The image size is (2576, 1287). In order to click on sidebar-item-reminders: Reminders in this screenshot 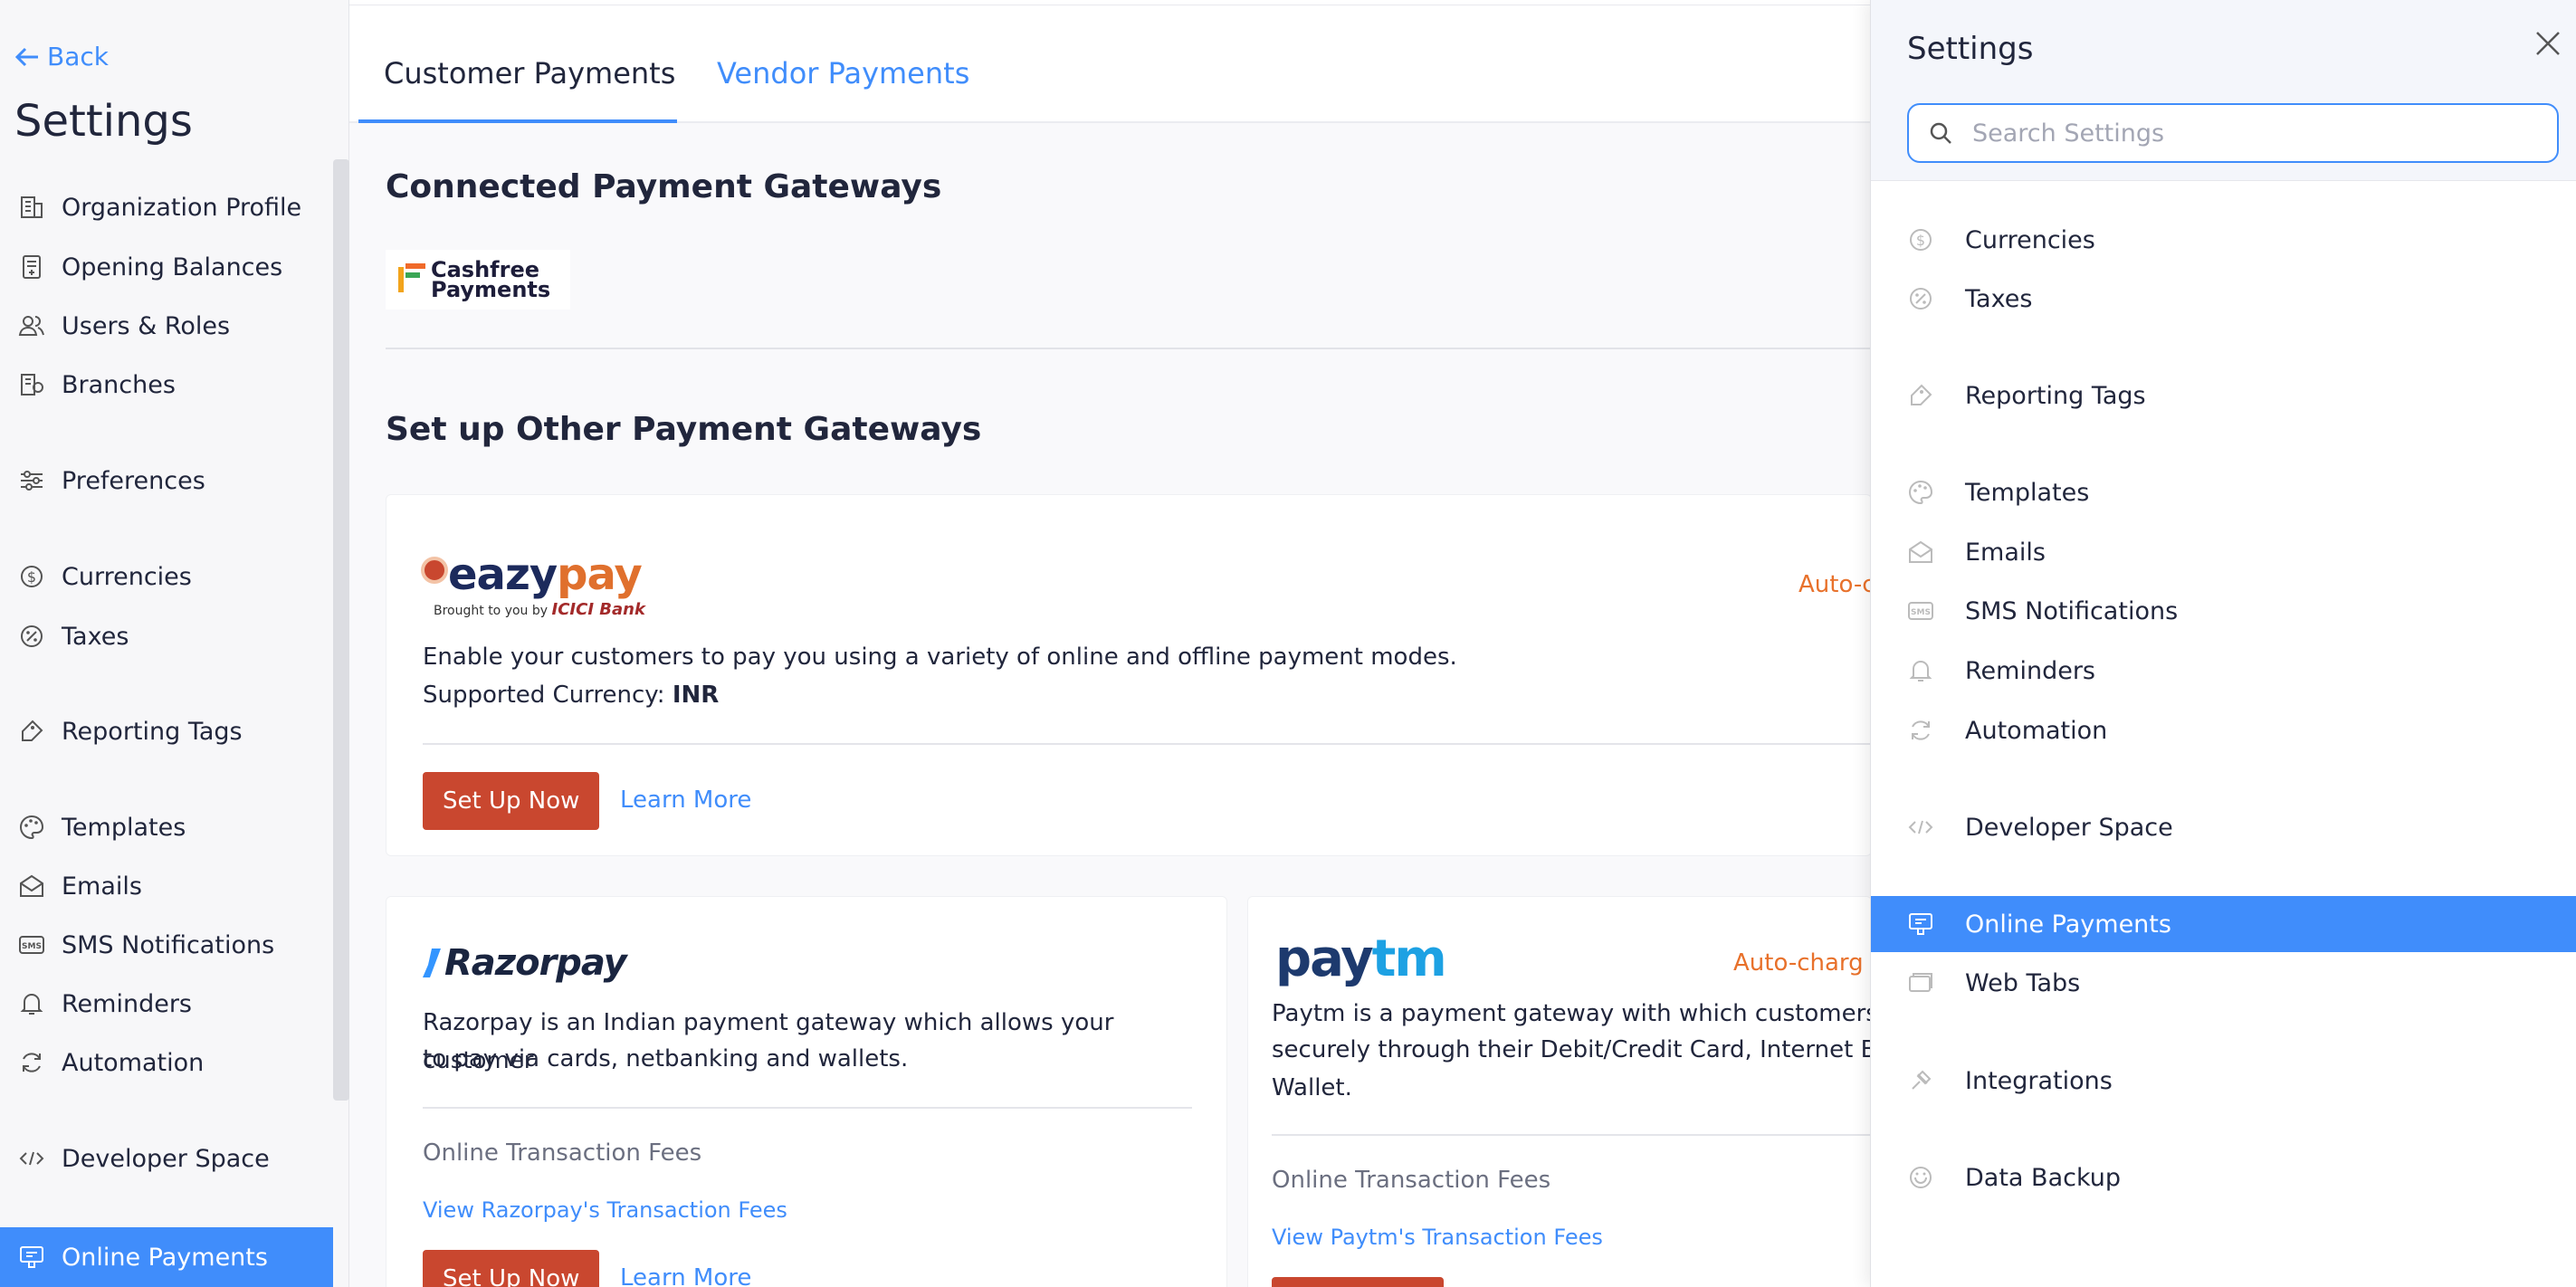, I will do `click(167, 1004)`.